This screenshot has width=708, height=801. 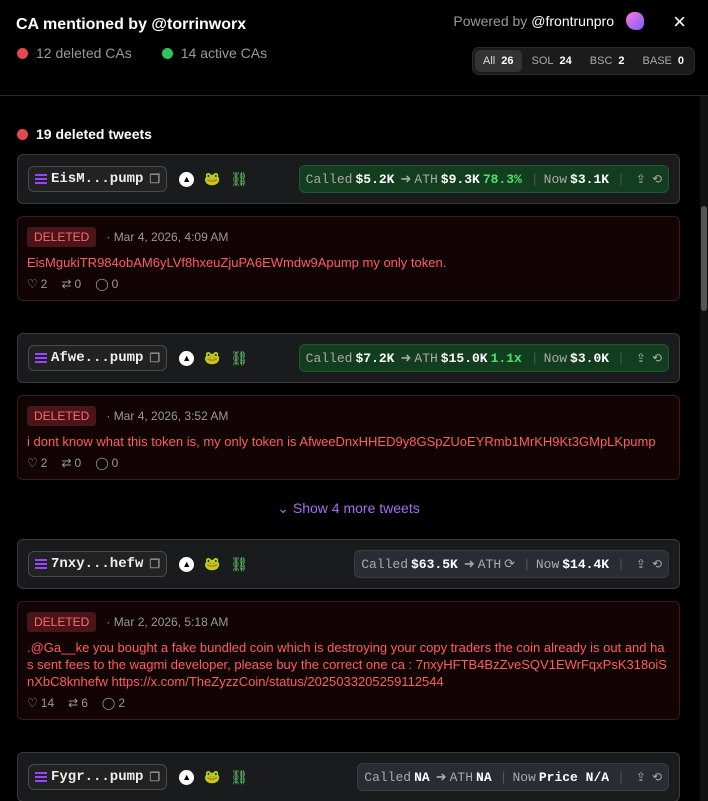 What do you see at coordinates (590, 179) in the screenshot?
I see `now-value: $3.1K` at bounding box center [590, 179].